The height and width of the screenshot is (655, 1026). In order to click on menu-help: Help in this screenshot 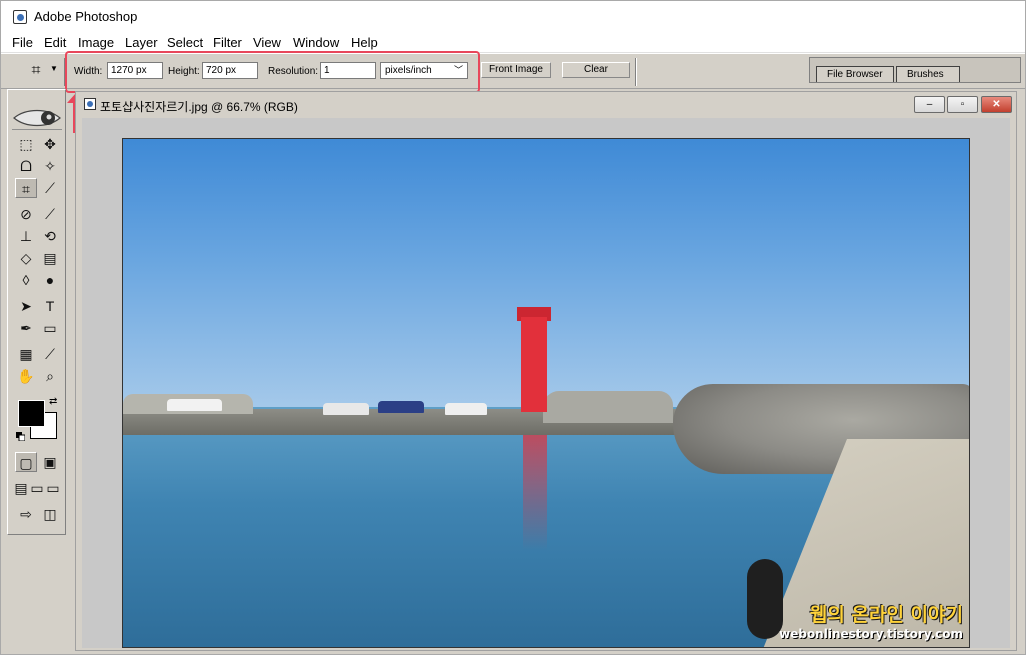, I will do `click(364, 42)`.